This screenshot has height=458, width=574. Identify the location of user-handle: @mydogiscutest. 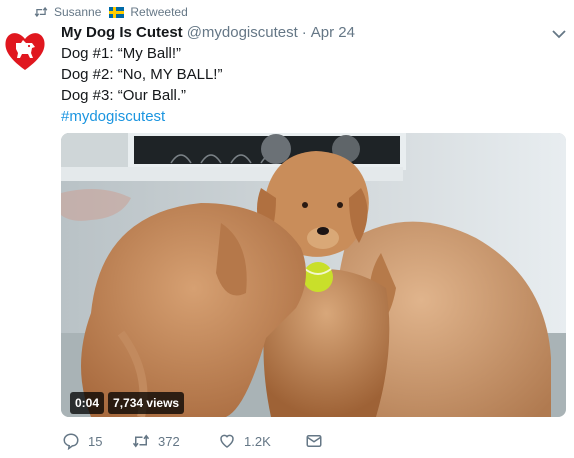
(242, 33).